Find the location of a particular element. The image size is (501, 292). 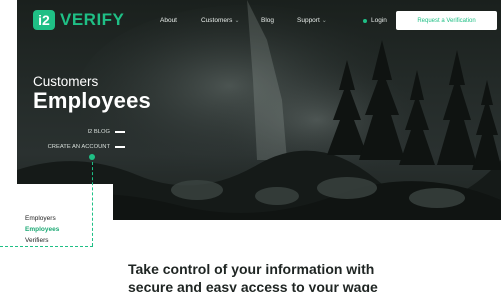

logo-badge: i2 is located at coordinates (44, 20).